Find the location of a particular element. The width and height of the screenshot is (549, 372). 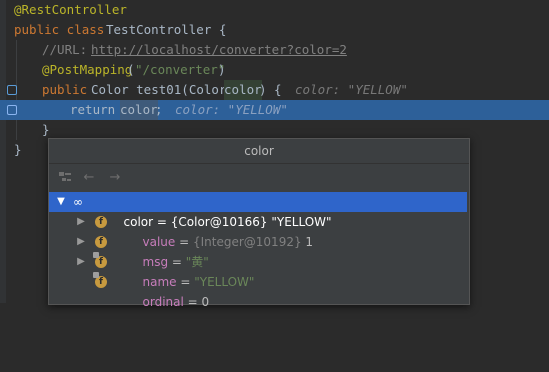

tree-row: ▶ f name = "YELLOW" is located at coordinates (258, 270).